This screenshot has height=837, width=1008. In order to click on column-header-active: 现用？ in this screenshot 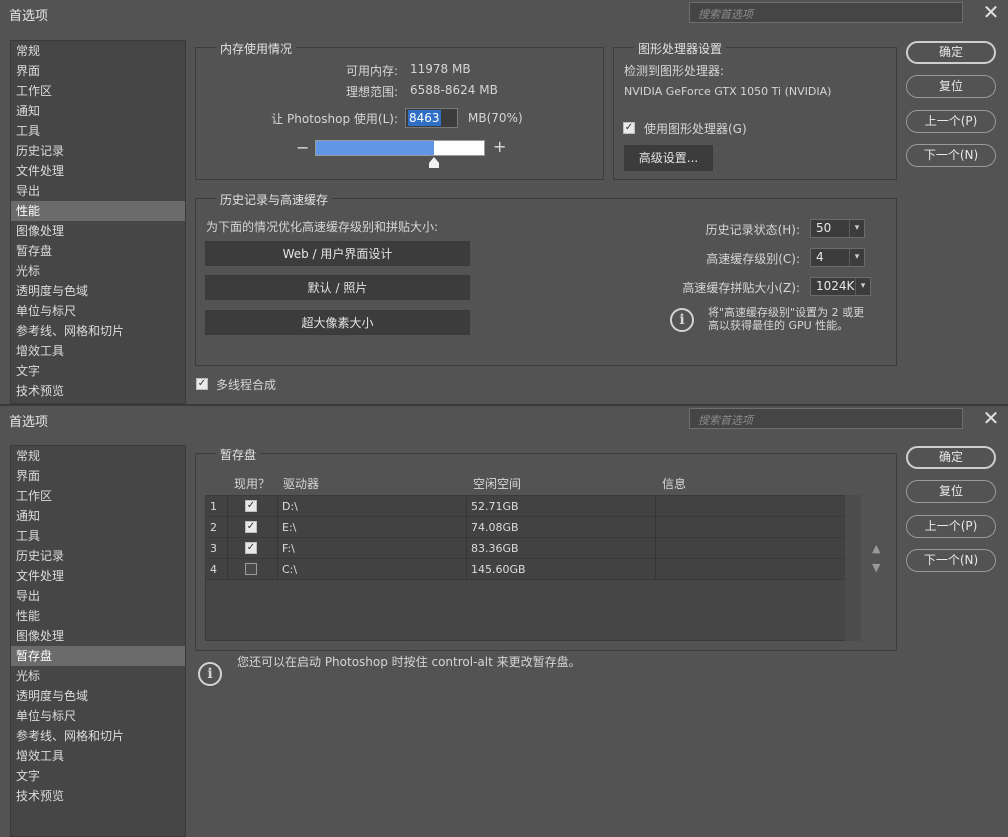, I will do `click(252, 483)`.